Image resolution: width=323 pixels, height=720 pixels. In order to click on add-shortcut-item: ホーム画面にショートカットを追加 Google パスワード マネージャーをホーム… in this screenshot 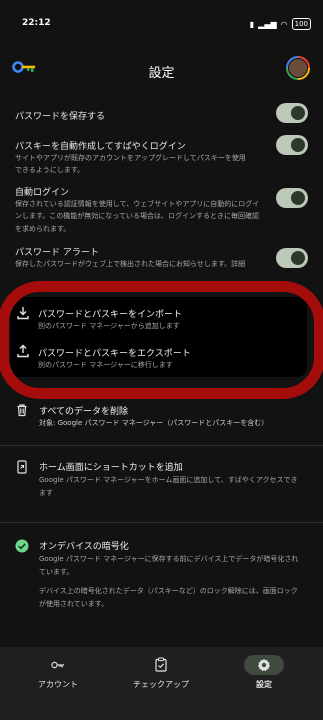, I will do `click(164, 479)`.